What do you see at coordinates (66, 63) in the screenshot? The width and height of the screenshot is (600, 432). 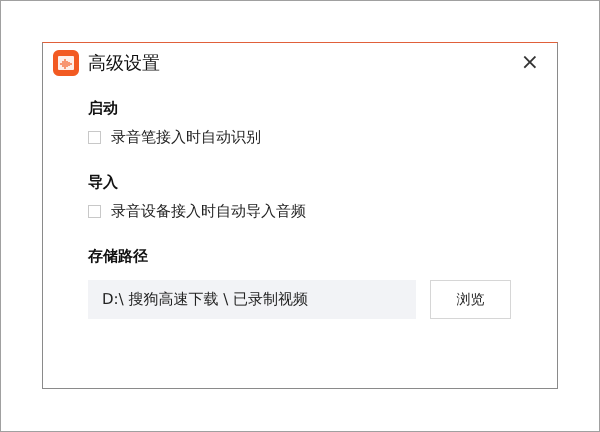 I see `logo-icon` at bounding box center [66, 63].